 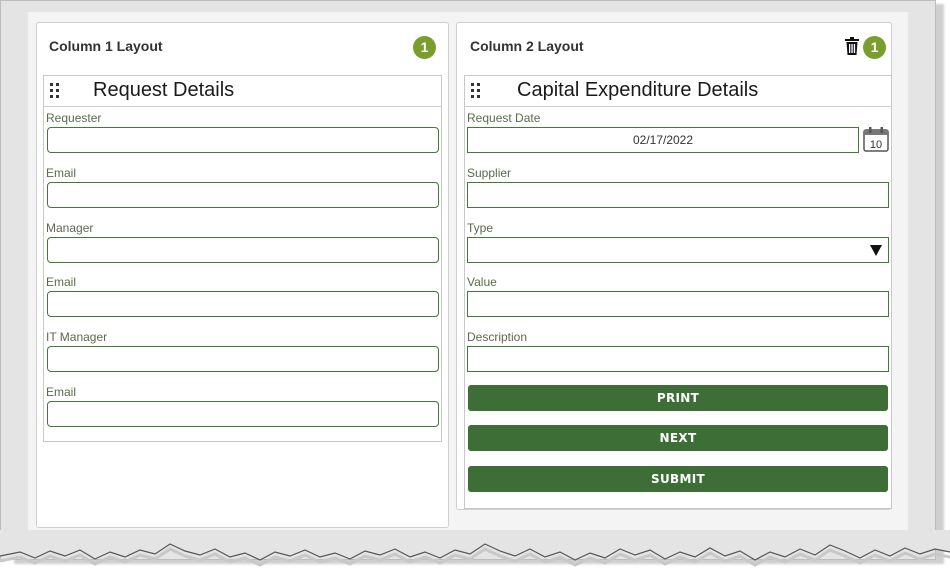 What do you see at coordinates (61, 392) in the screenshot?
I see `it-manager-email-label: Email` at bounding box center [61, 392].